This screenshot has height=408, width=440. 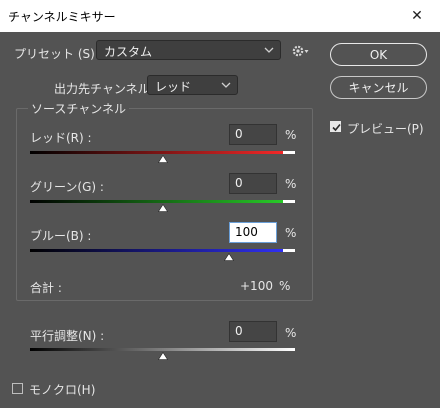 I want to click on total-label: 合計 :, so click(x=46, y=288).